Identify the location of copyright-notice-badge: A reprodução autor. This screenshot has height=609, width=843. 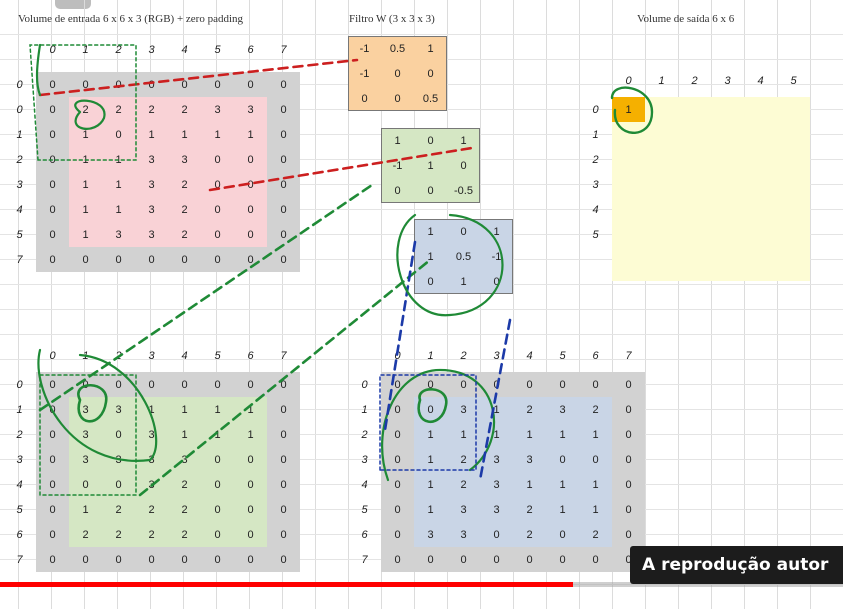
(736, 565).